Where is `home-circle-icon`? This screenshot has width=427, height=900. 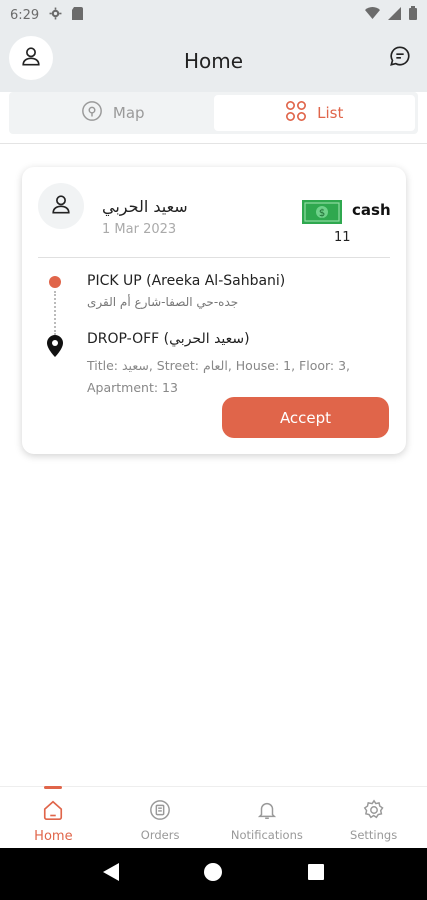
home-circle-icon is located at coordinates (213, 874).